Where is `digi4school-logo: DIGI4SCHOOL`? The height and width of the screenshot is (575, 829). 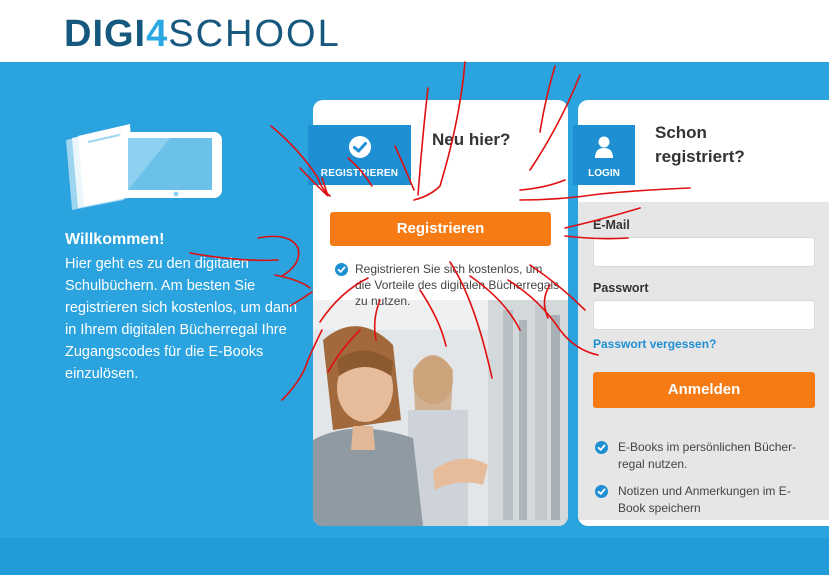 digi4school-logo: DIGI4SCHOOL is located at coordinates (202, 34).